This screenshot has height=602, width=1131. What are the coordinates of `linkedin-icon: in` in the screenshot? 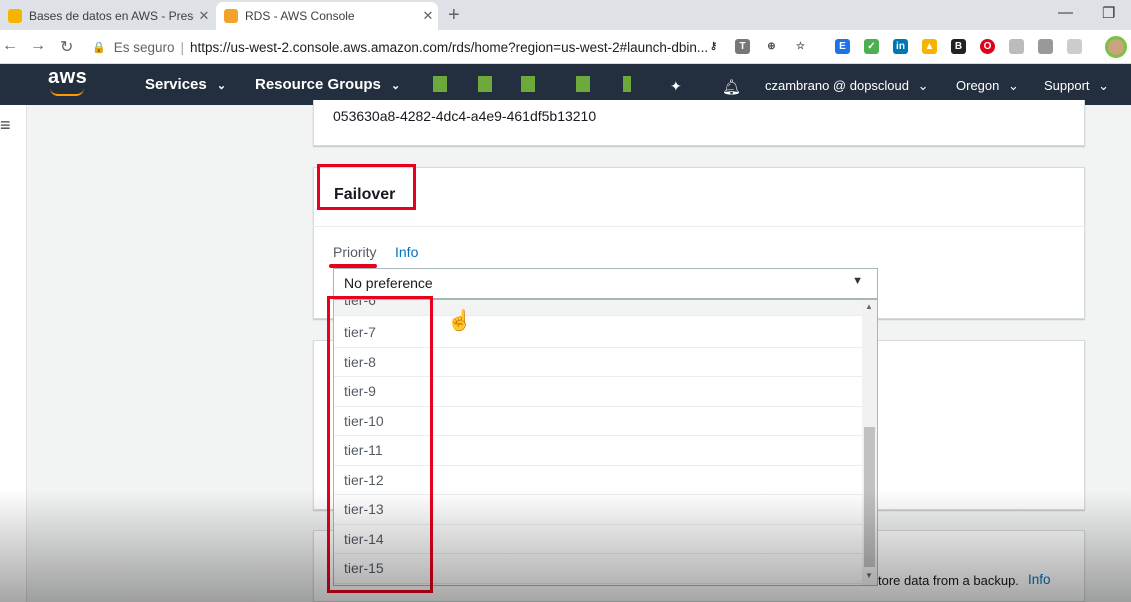 It's located at (900, 46).